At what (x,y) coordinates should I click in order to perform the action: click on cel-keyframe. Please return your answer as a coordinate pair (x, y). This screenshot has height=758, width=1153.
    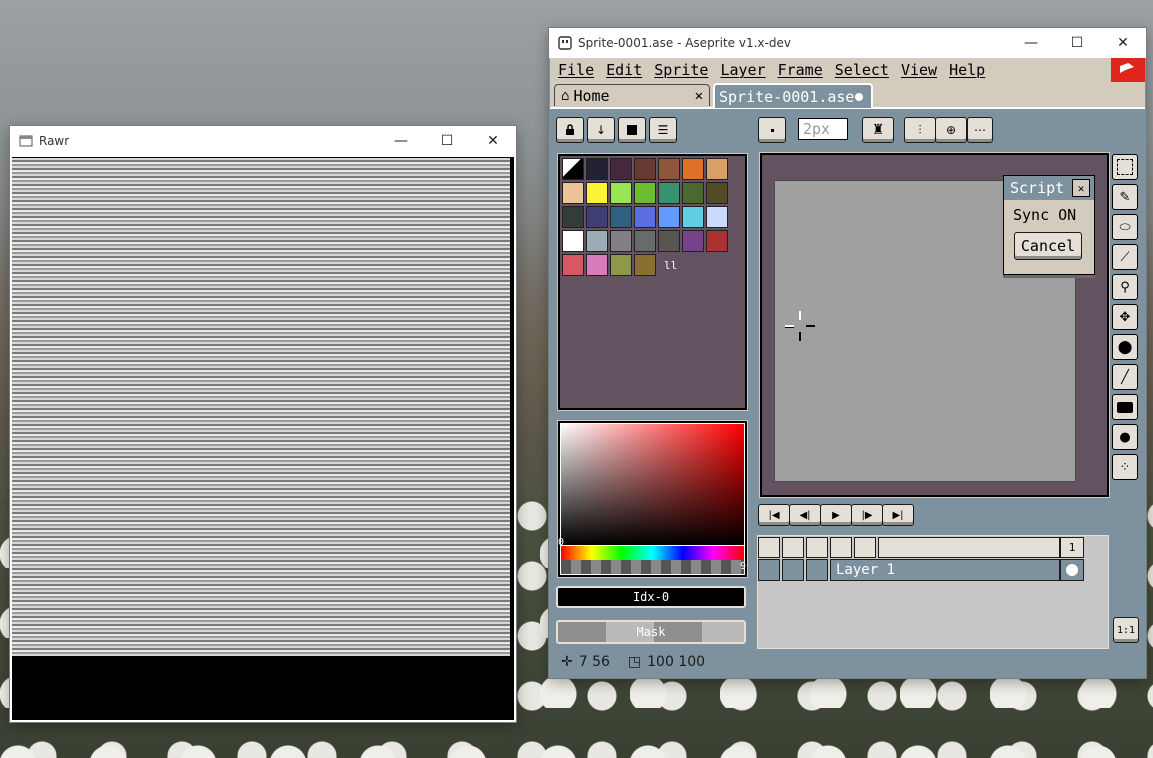
    Looking at the image, I should click on (1072, 570).